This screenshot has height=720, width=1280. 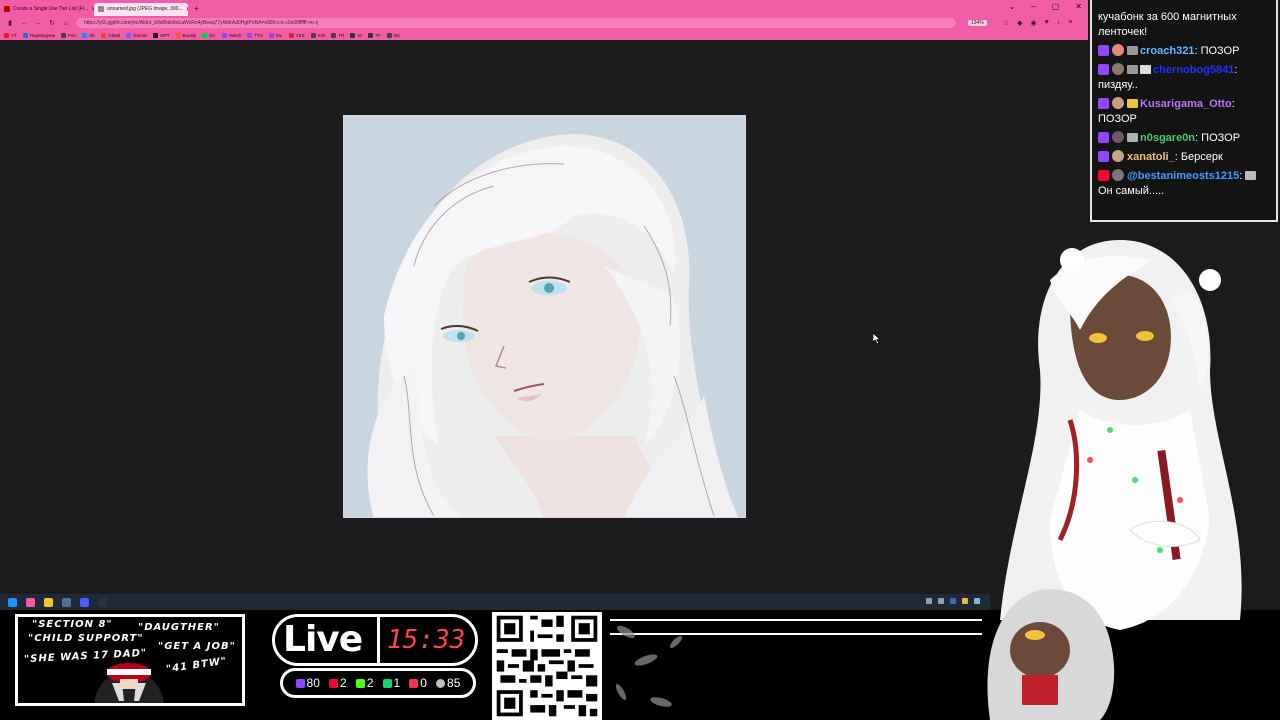 I want to click on close-window-icon: ✕, so click(x=1078, y=6).